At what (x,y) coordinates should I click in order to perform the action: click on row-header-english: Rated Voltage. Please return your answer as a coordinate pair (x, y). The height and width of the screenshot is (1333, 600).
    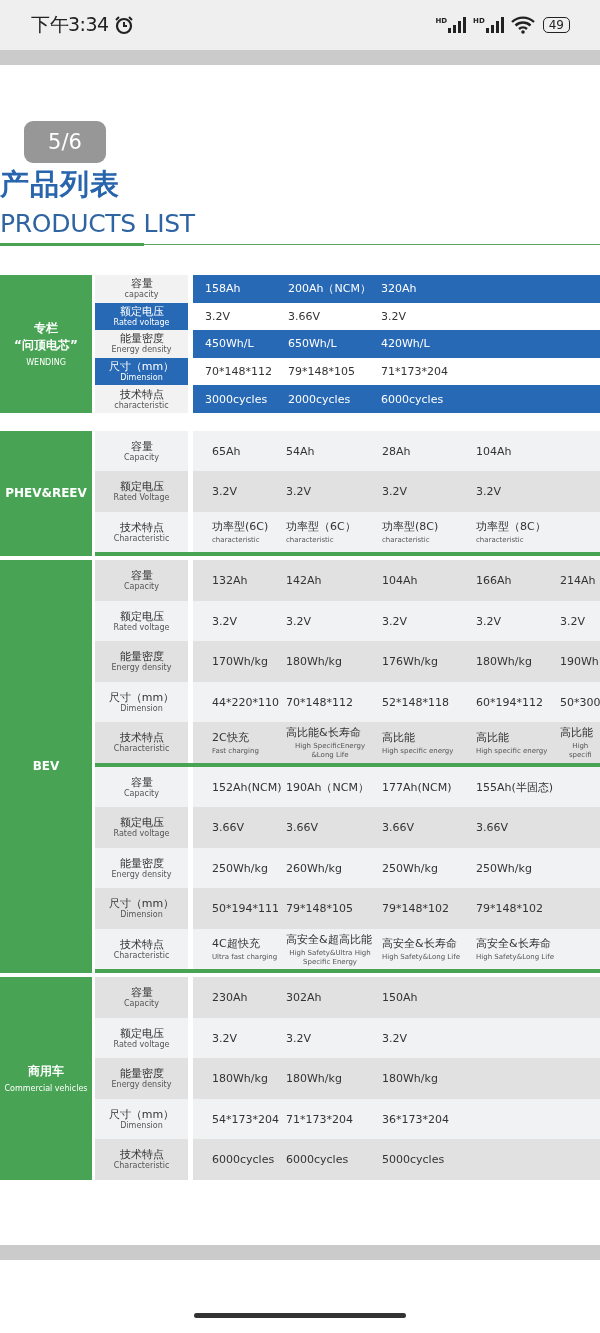
    Looking at the image, I should click on (141, 498).